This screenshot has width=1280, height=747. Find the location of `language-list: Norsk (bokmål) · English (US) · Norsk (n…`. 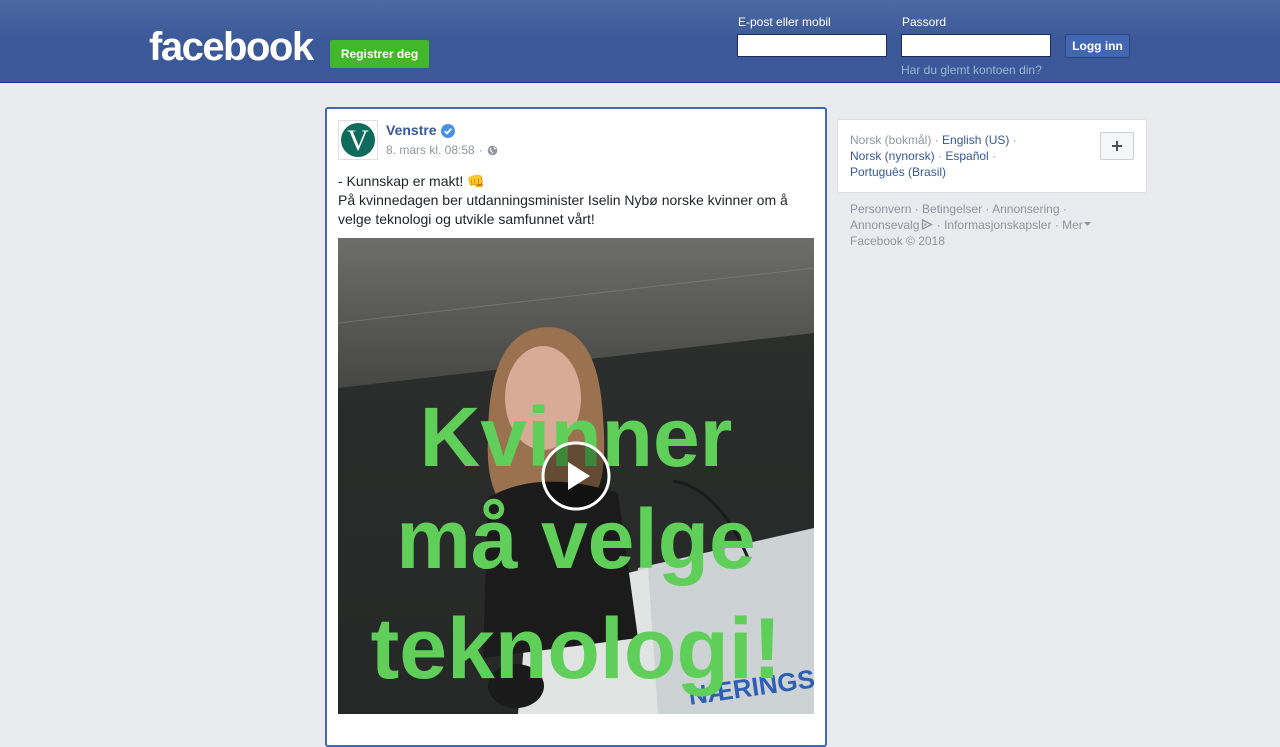

language-list: Norsk (bokmål) · English (US) · Norsk (n… is located at coordinates (933, 156).